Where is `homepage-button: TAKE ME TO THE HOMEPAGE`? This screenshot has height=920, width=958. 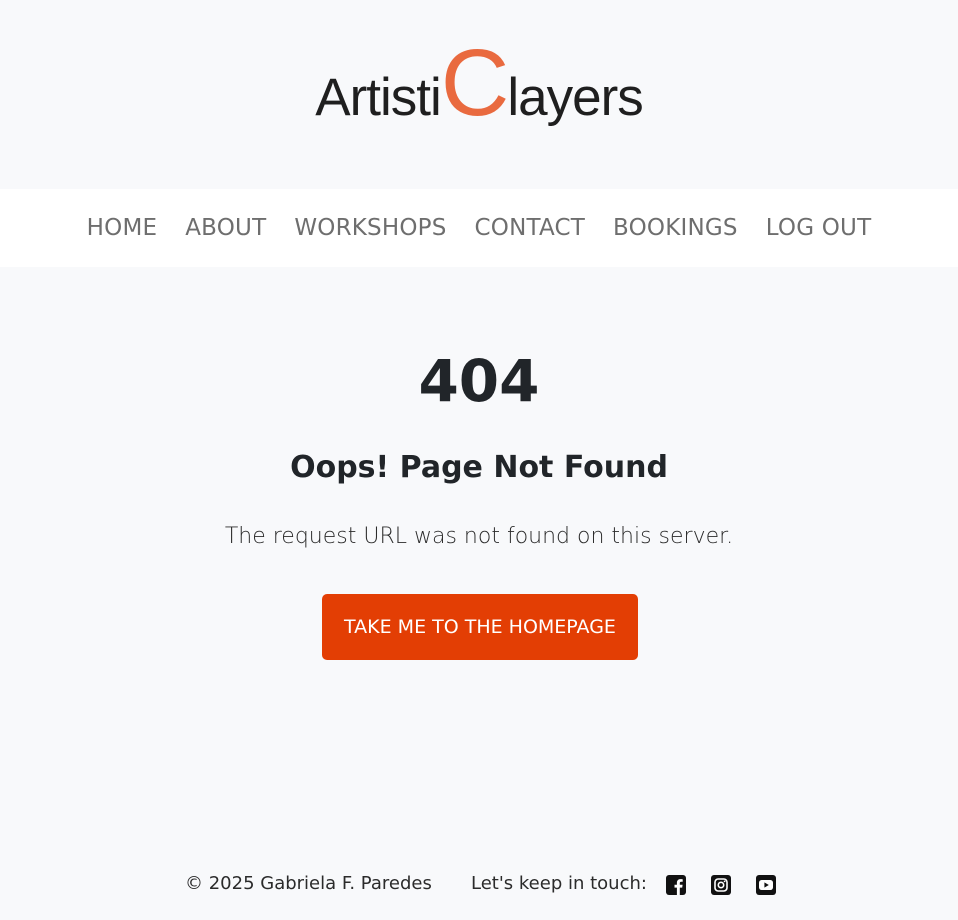
homepage-button: TAKE ME TO THE HOMEPAGE is located at coordinates (480, 627).